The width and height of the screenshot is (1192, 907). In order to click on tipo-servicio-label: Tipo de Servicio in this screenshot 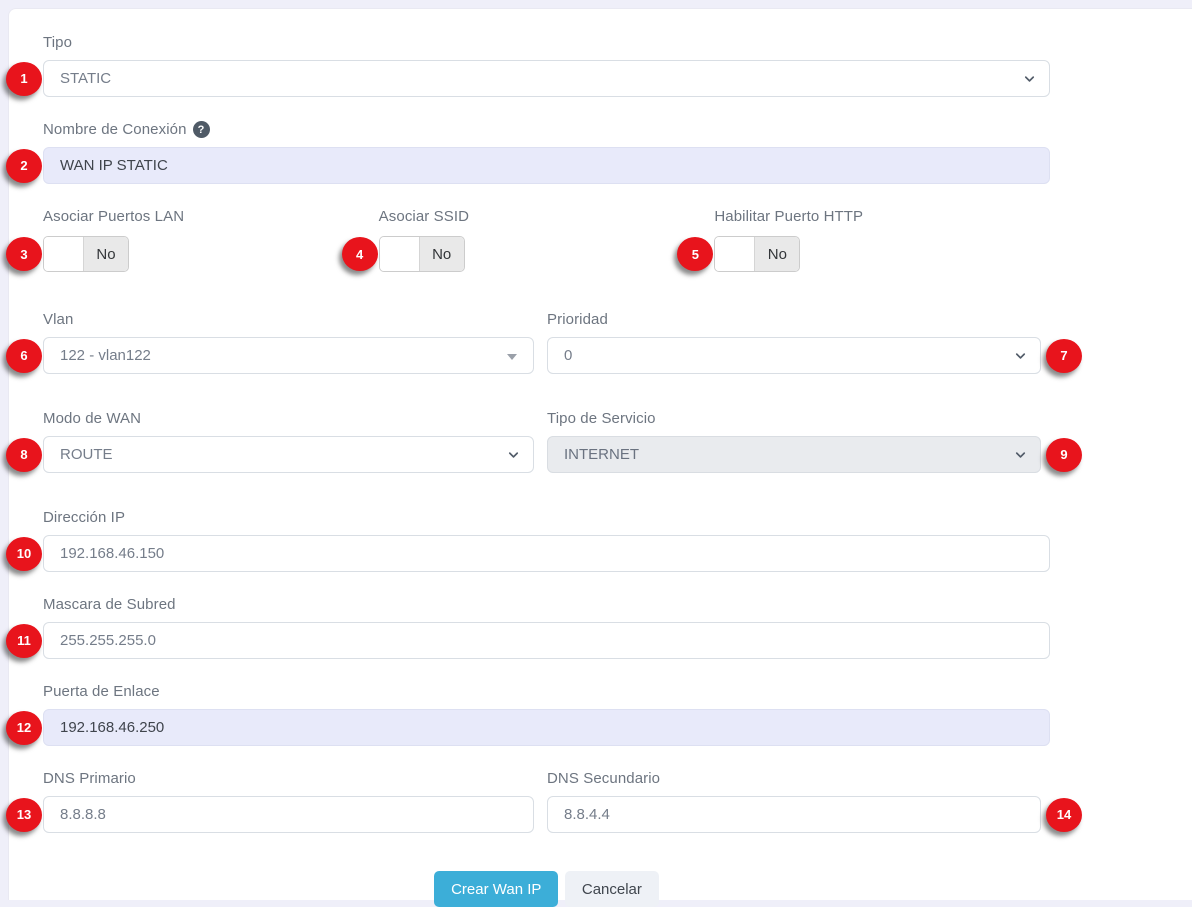, I will do `click(794, 418)`.